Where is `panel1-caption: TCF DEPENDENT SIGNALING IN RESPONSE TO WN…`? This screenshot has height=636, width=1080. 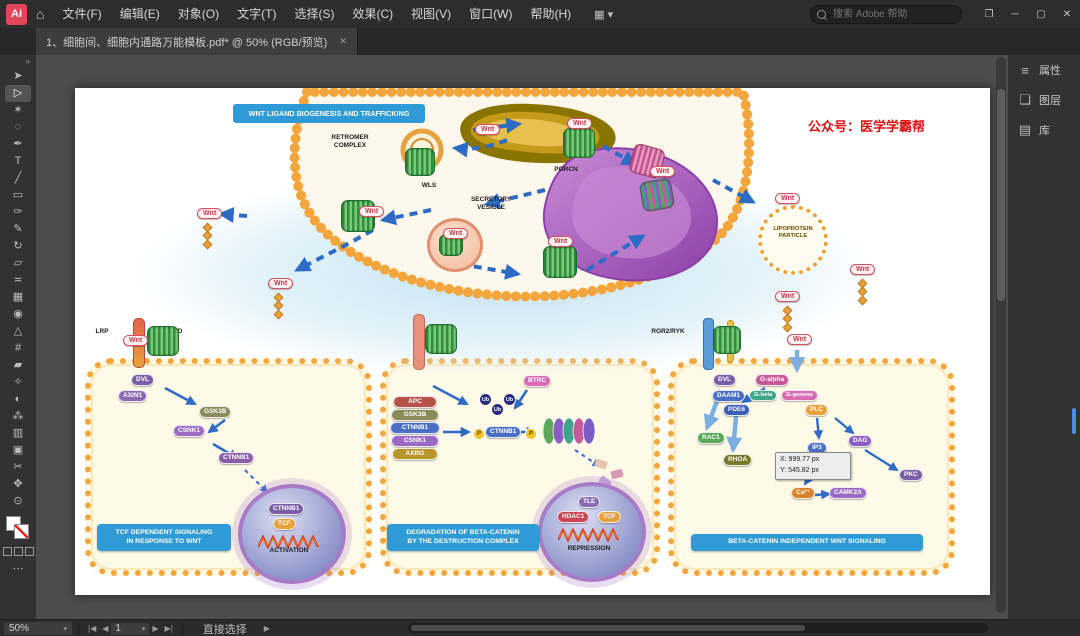
panel1-caption: TCF DEPENDENT SIGNALING IN RESPONSE TO WN… is located at coordinates (164, 537).